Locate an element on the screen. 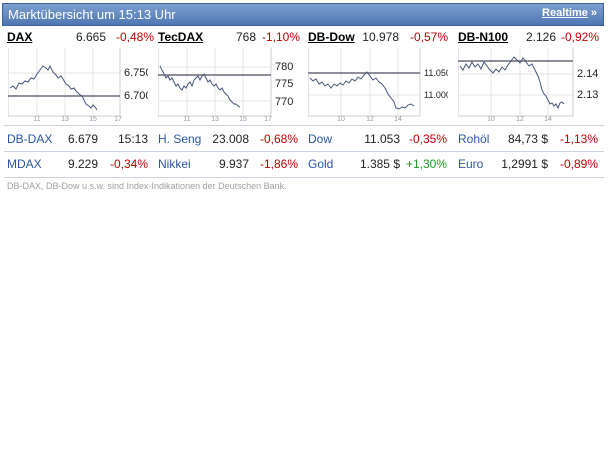  dax-y-tick-1: 6.750 is located at coordinates (136, 73).